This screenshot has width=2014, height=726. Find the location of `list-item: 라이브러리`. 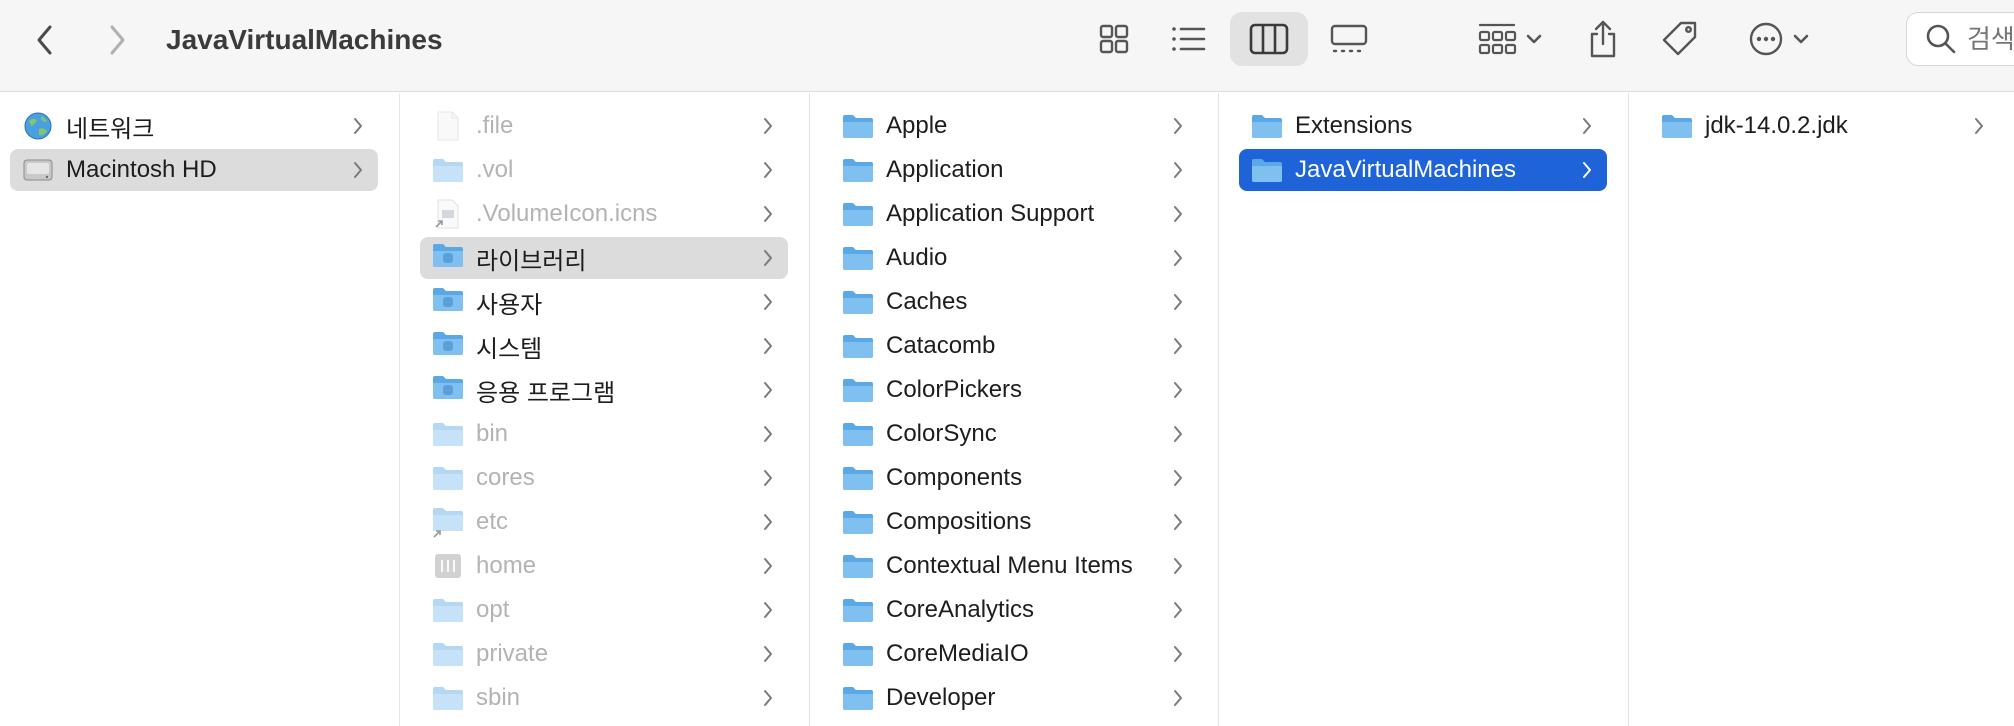

list-item: 라이브러리 is located at coordinates (604, 258).